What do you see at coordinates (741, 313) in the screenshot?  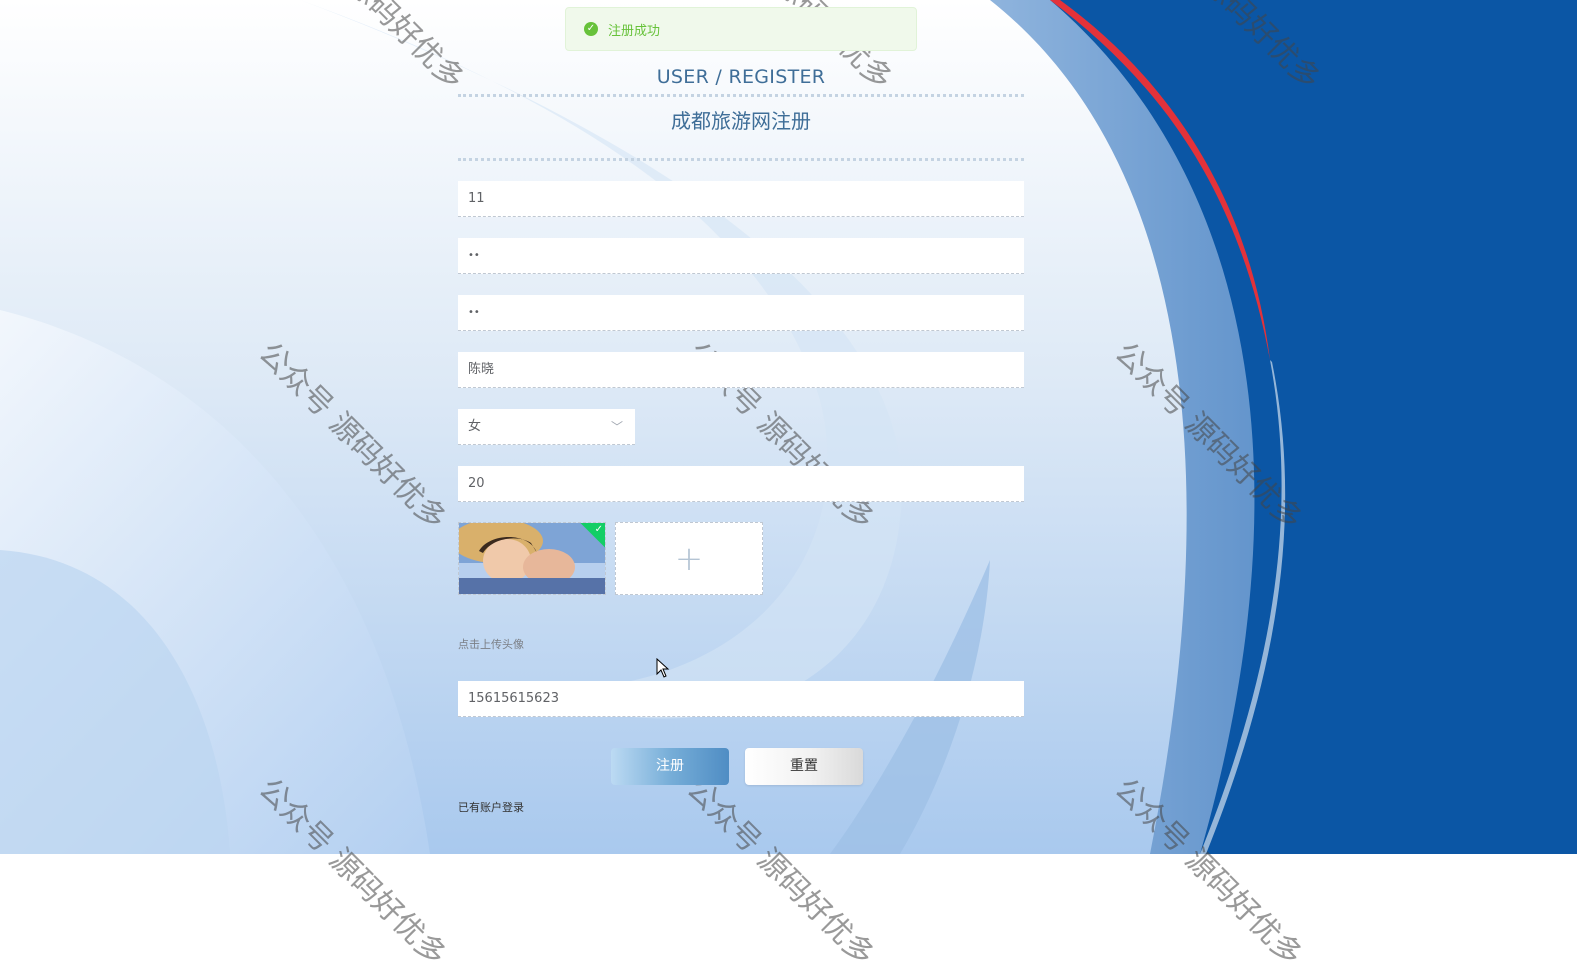 I see `confirm-password-input: ••` at bounding box center [741, 313].